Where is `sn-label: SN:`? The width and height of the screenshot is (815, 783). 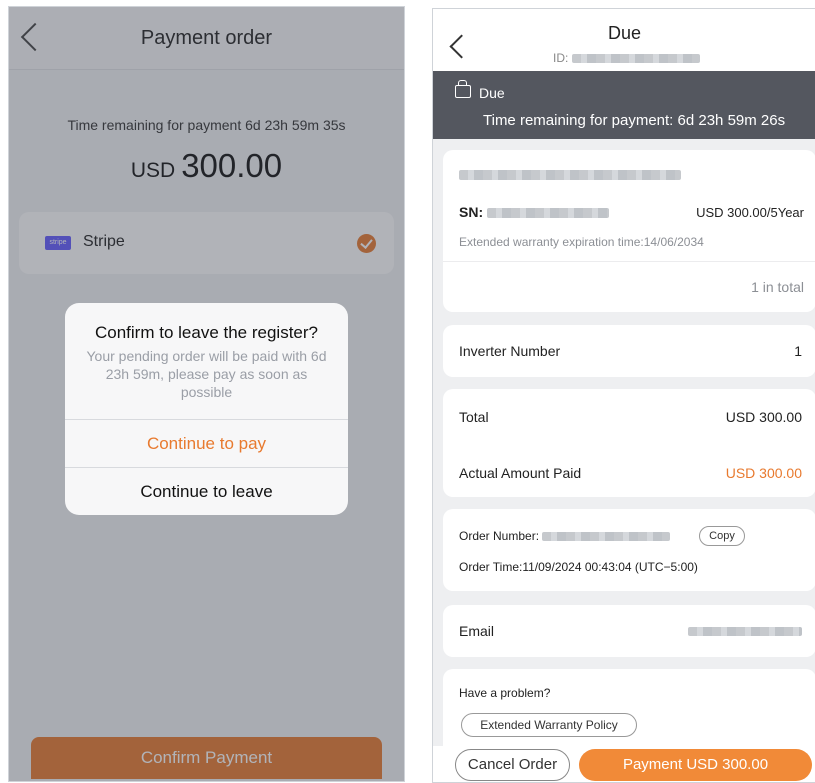 sn-label: SN: is located at coordinates (471, 212).